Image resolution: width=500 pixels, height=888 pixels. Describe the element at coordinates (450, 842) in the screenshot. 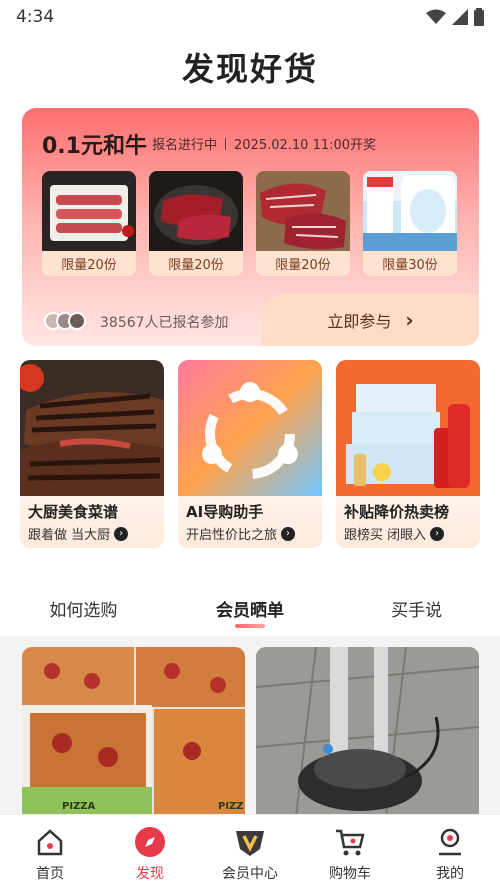

I see `profile-icon` at that location.